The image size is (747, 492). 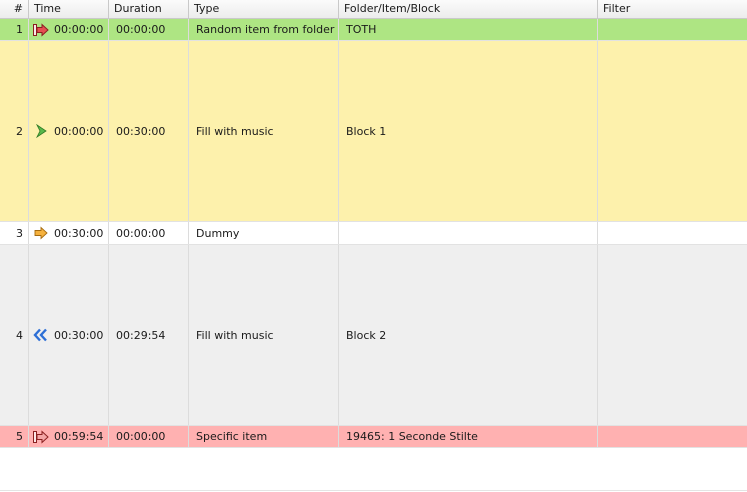 What do you see at coordinates (14, 29) in the screenshot?
I see `row-number: 1` at bounding box center [14, 29].